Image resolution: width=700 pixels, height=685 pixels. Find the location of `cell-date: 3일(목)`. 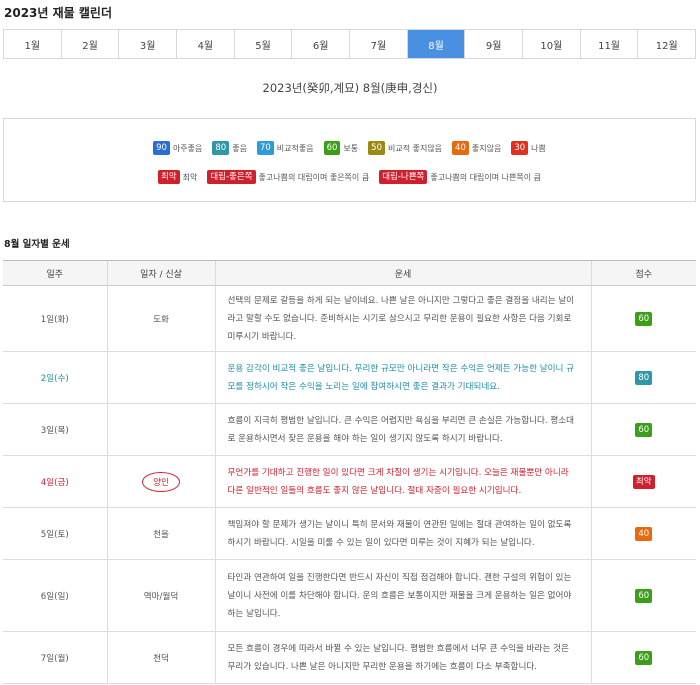

cell-date: 3일(목) is located at coordinates (55, 429).